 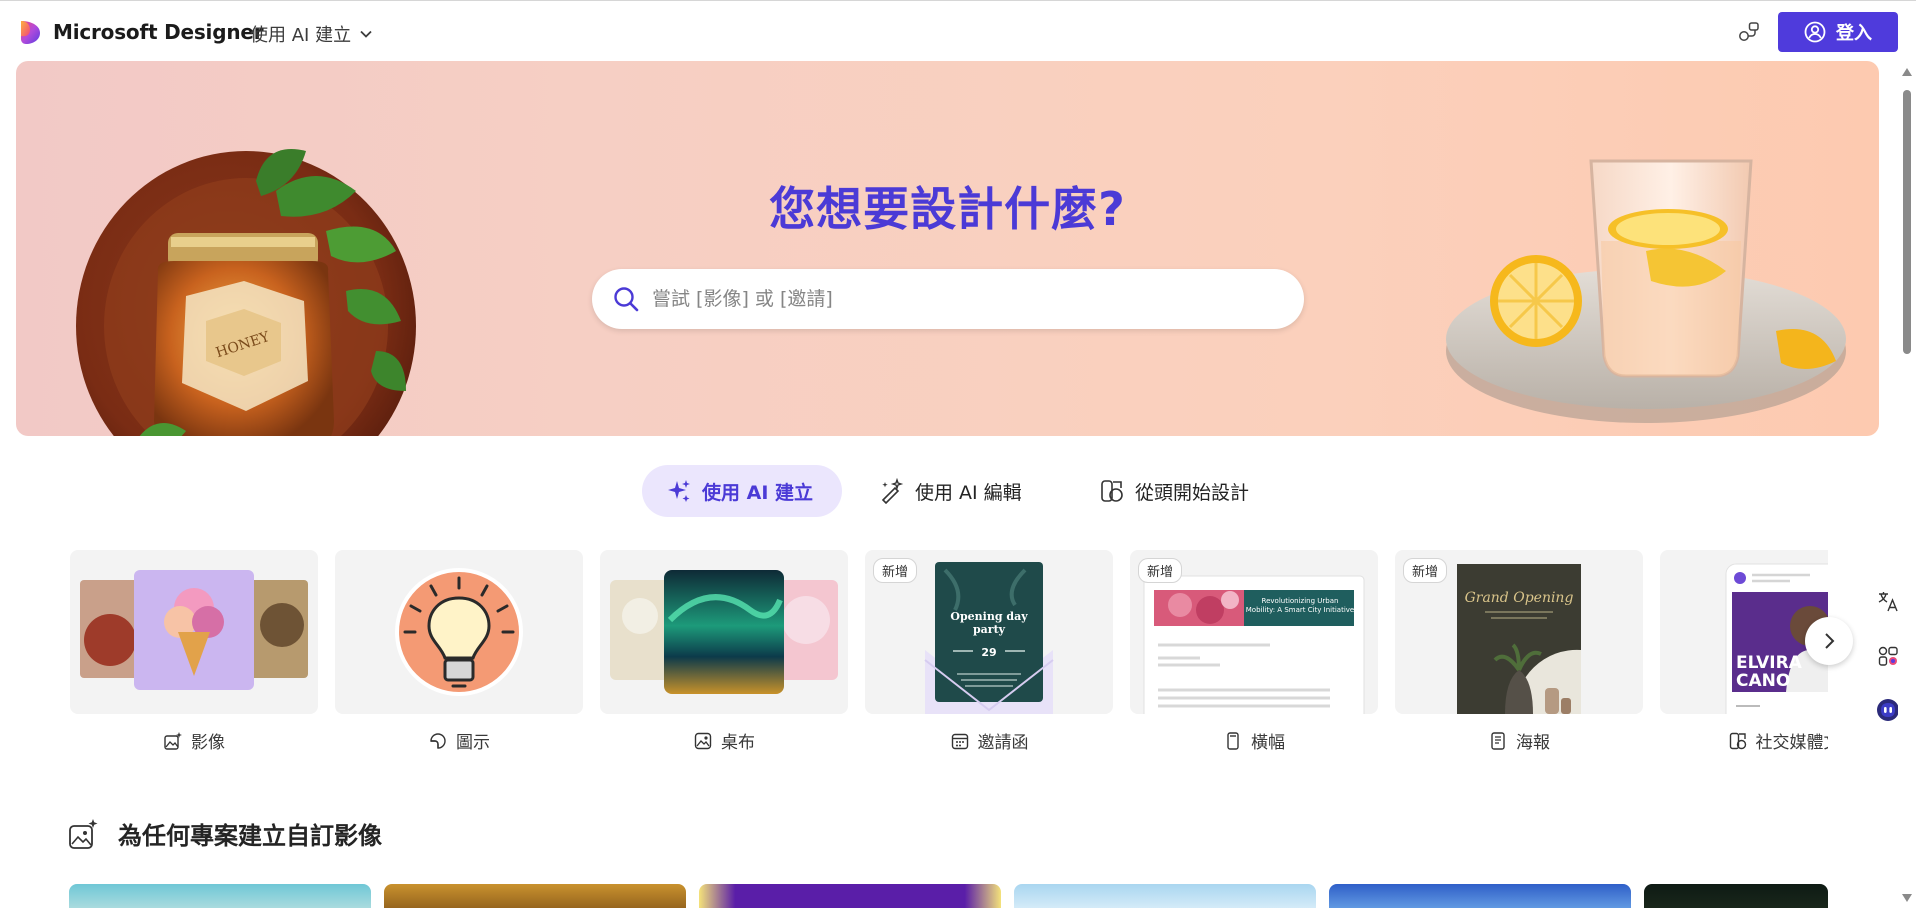 I want to click on tab-label: 從頭開始設計, so click(x=1192, y=492).